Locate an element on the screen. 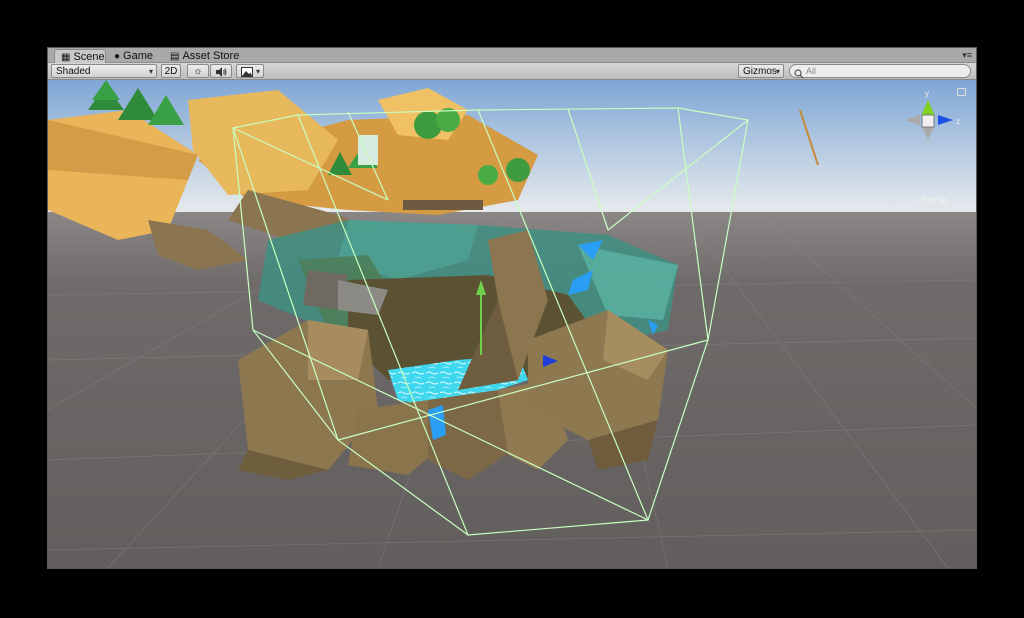 The width and height of the screenshot is (1024, 618). game-controller-icon: ● is located at coordinates (117, 56).